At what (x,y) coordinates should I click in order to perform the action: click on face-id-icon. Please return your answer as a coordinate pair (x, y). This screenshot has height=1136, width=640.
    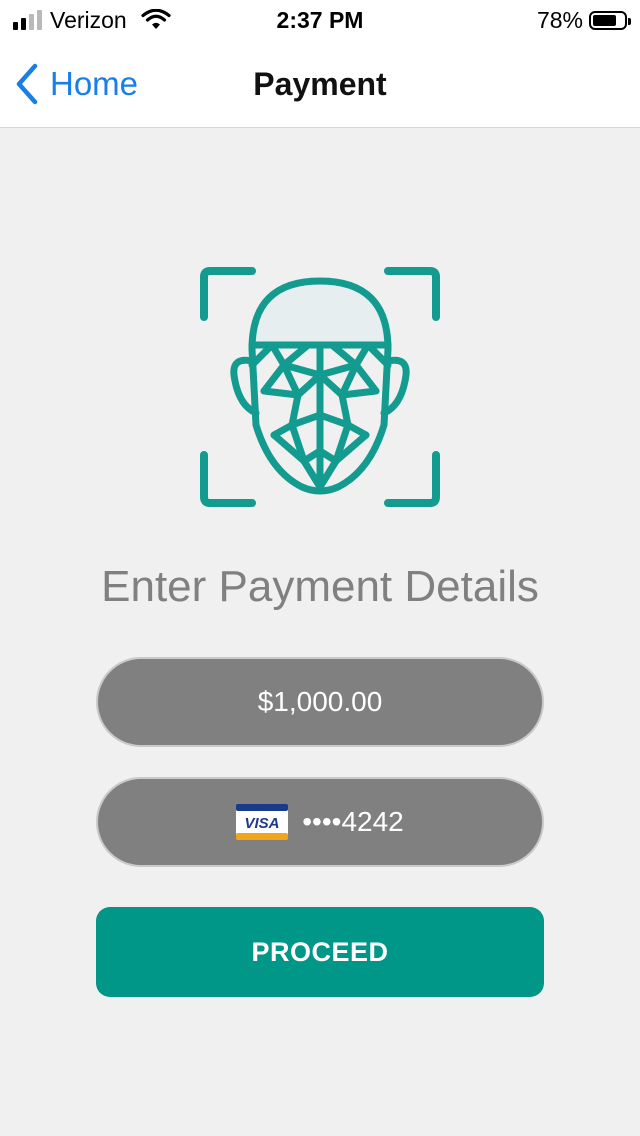
    Looking at the image, I should click on (320, 387).